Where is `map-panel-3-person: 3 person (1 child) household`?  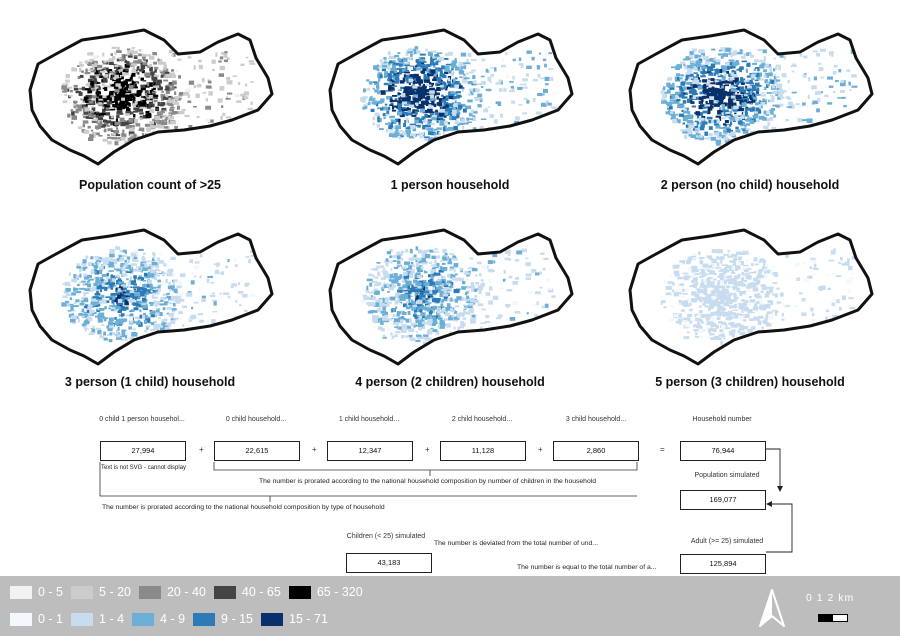 map-panel-3-person: 3 person (1 child) household is located at coordinates (150, 300).